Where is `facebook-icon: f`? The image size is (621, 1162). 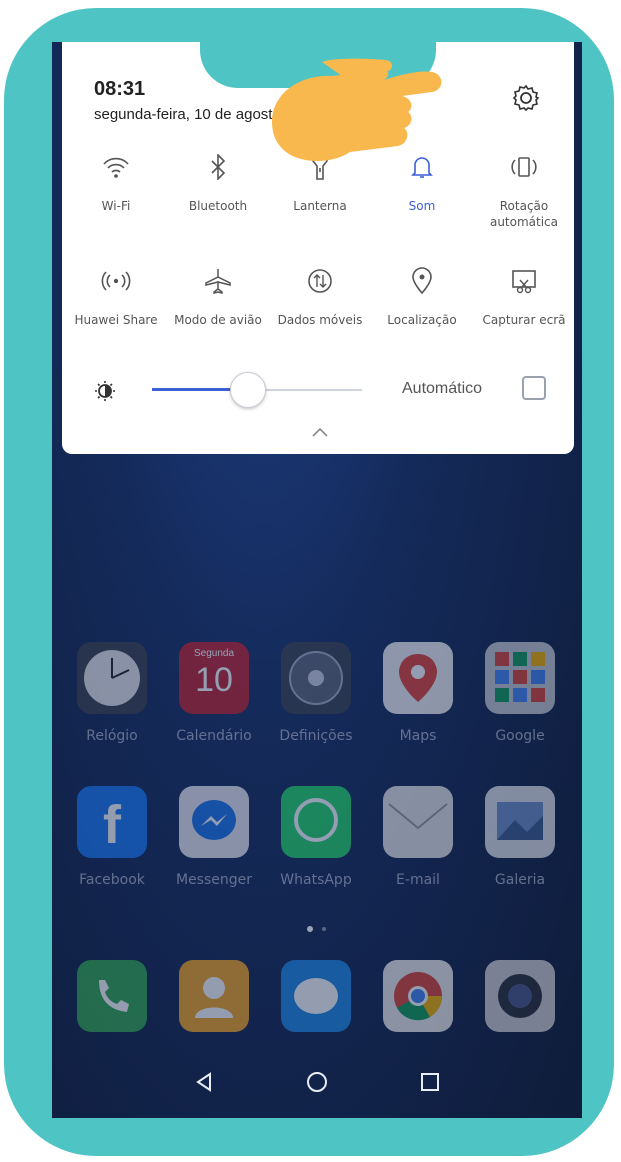 facebook-icon: f is located at coordinates (112, 822).